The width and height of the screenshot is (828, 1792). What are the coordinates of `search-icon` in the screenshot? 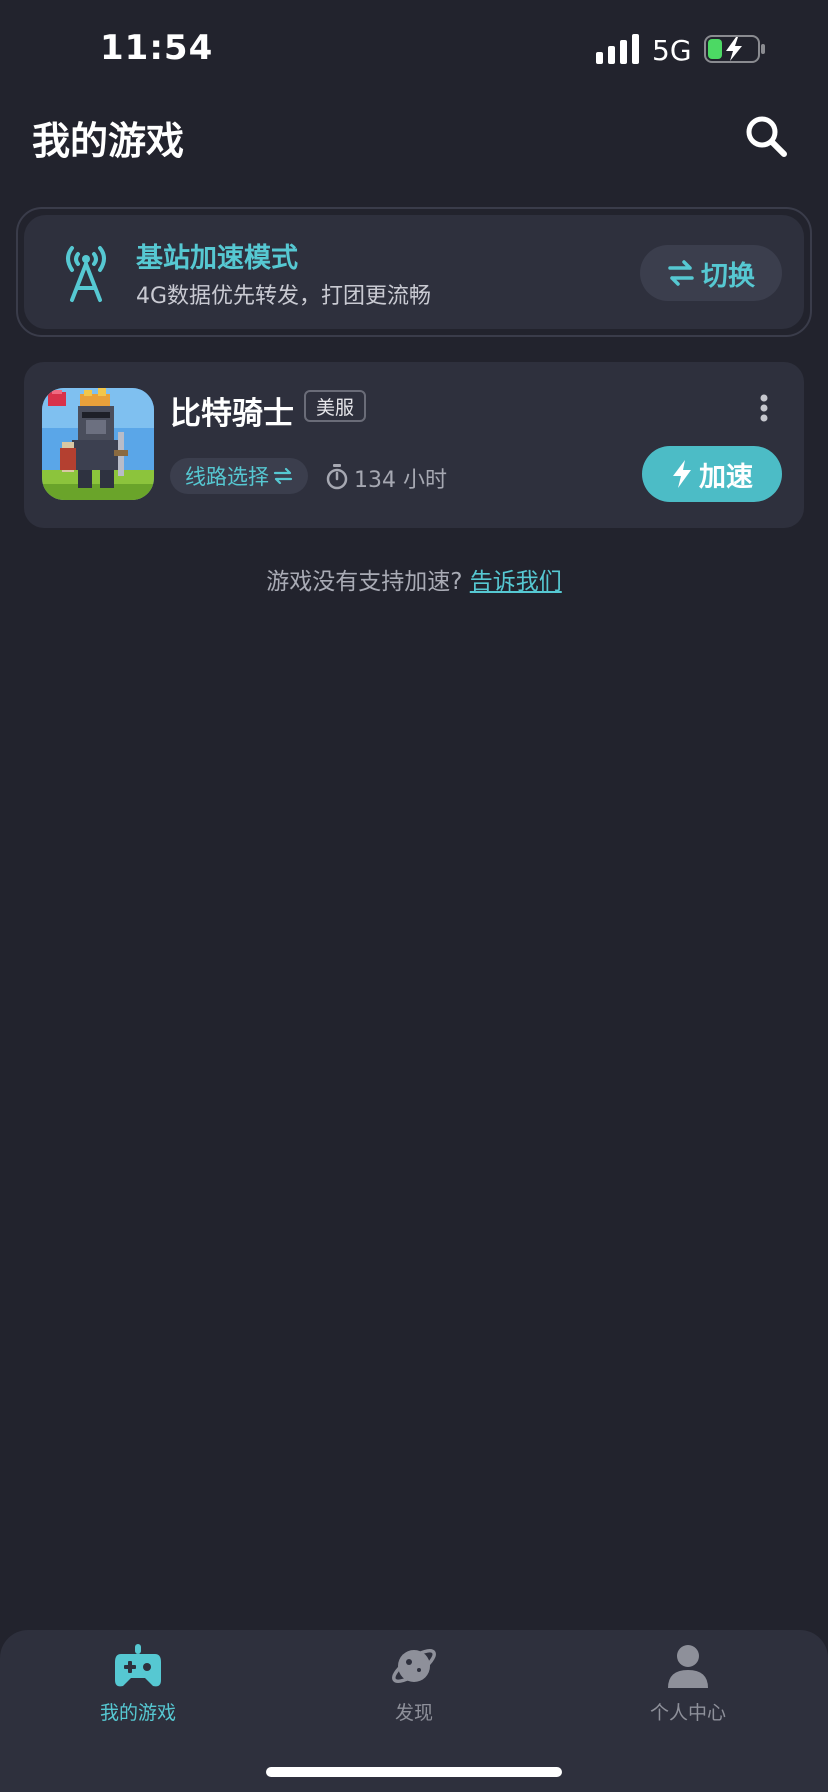 It's located at (766, 136).